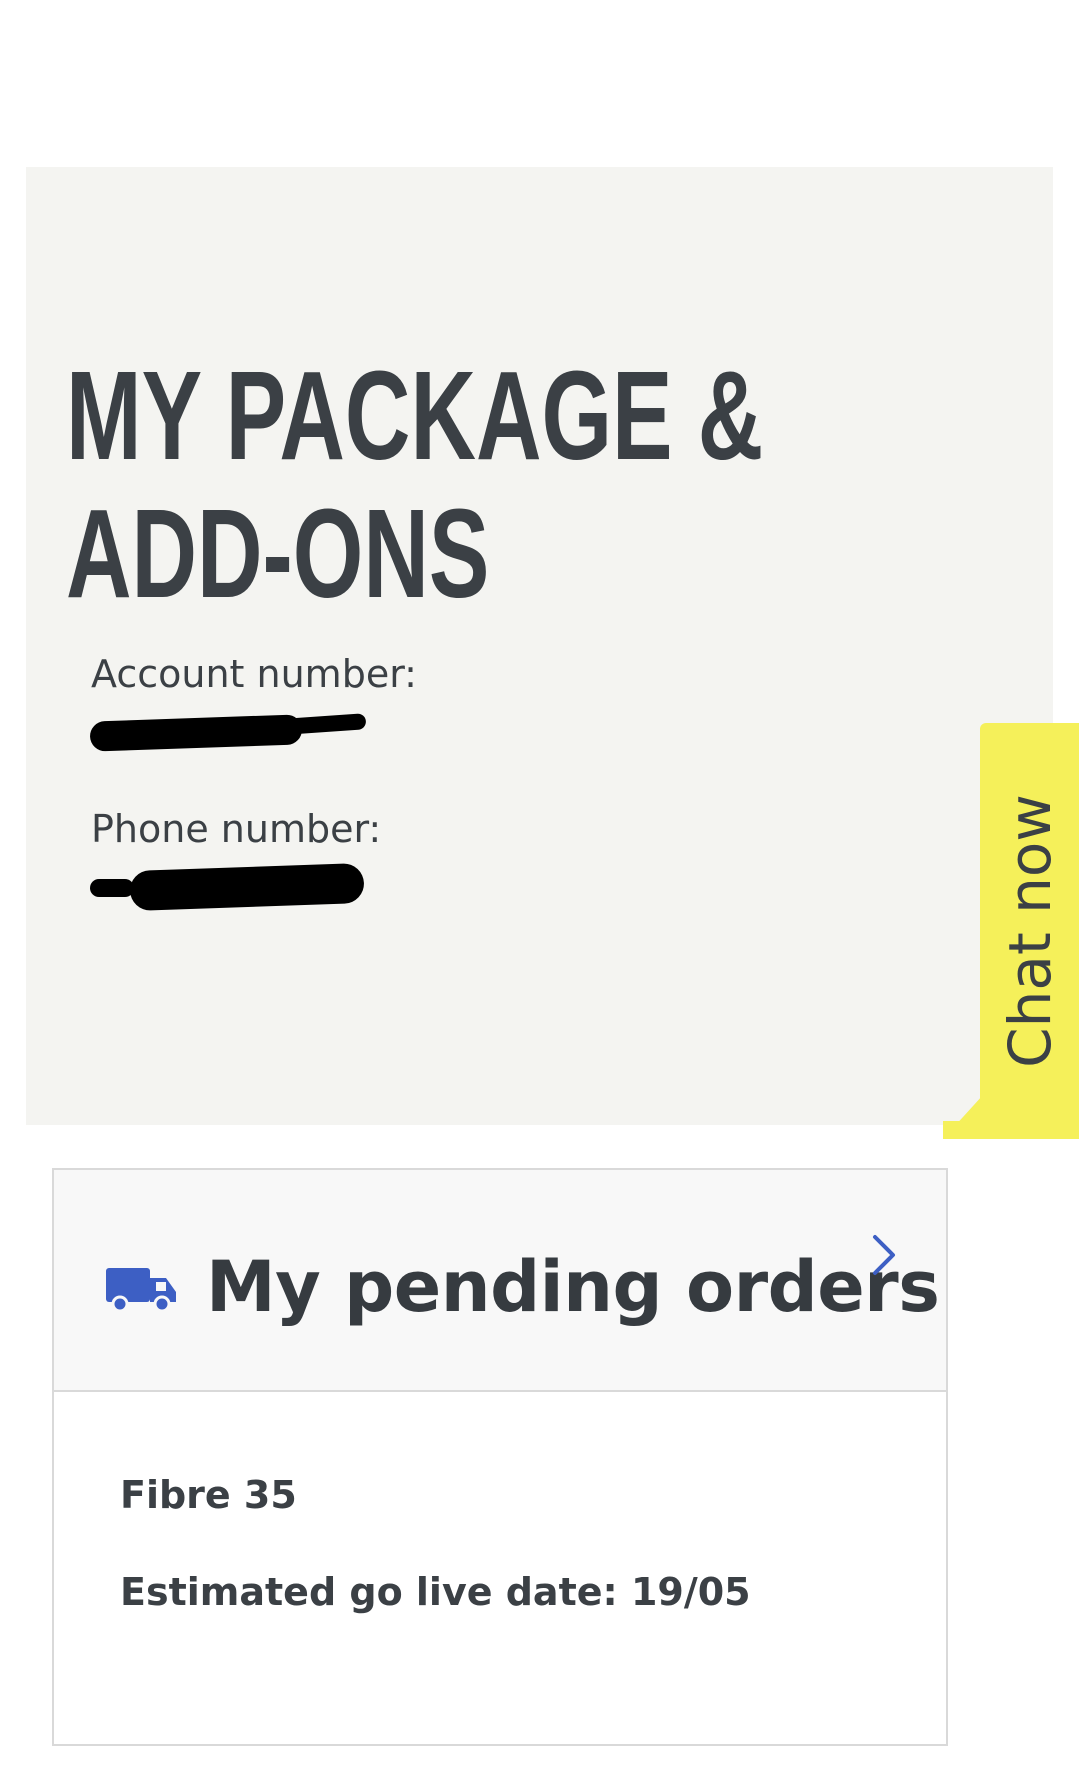  I want to click on phone-number-redaction, so click(247, 887).